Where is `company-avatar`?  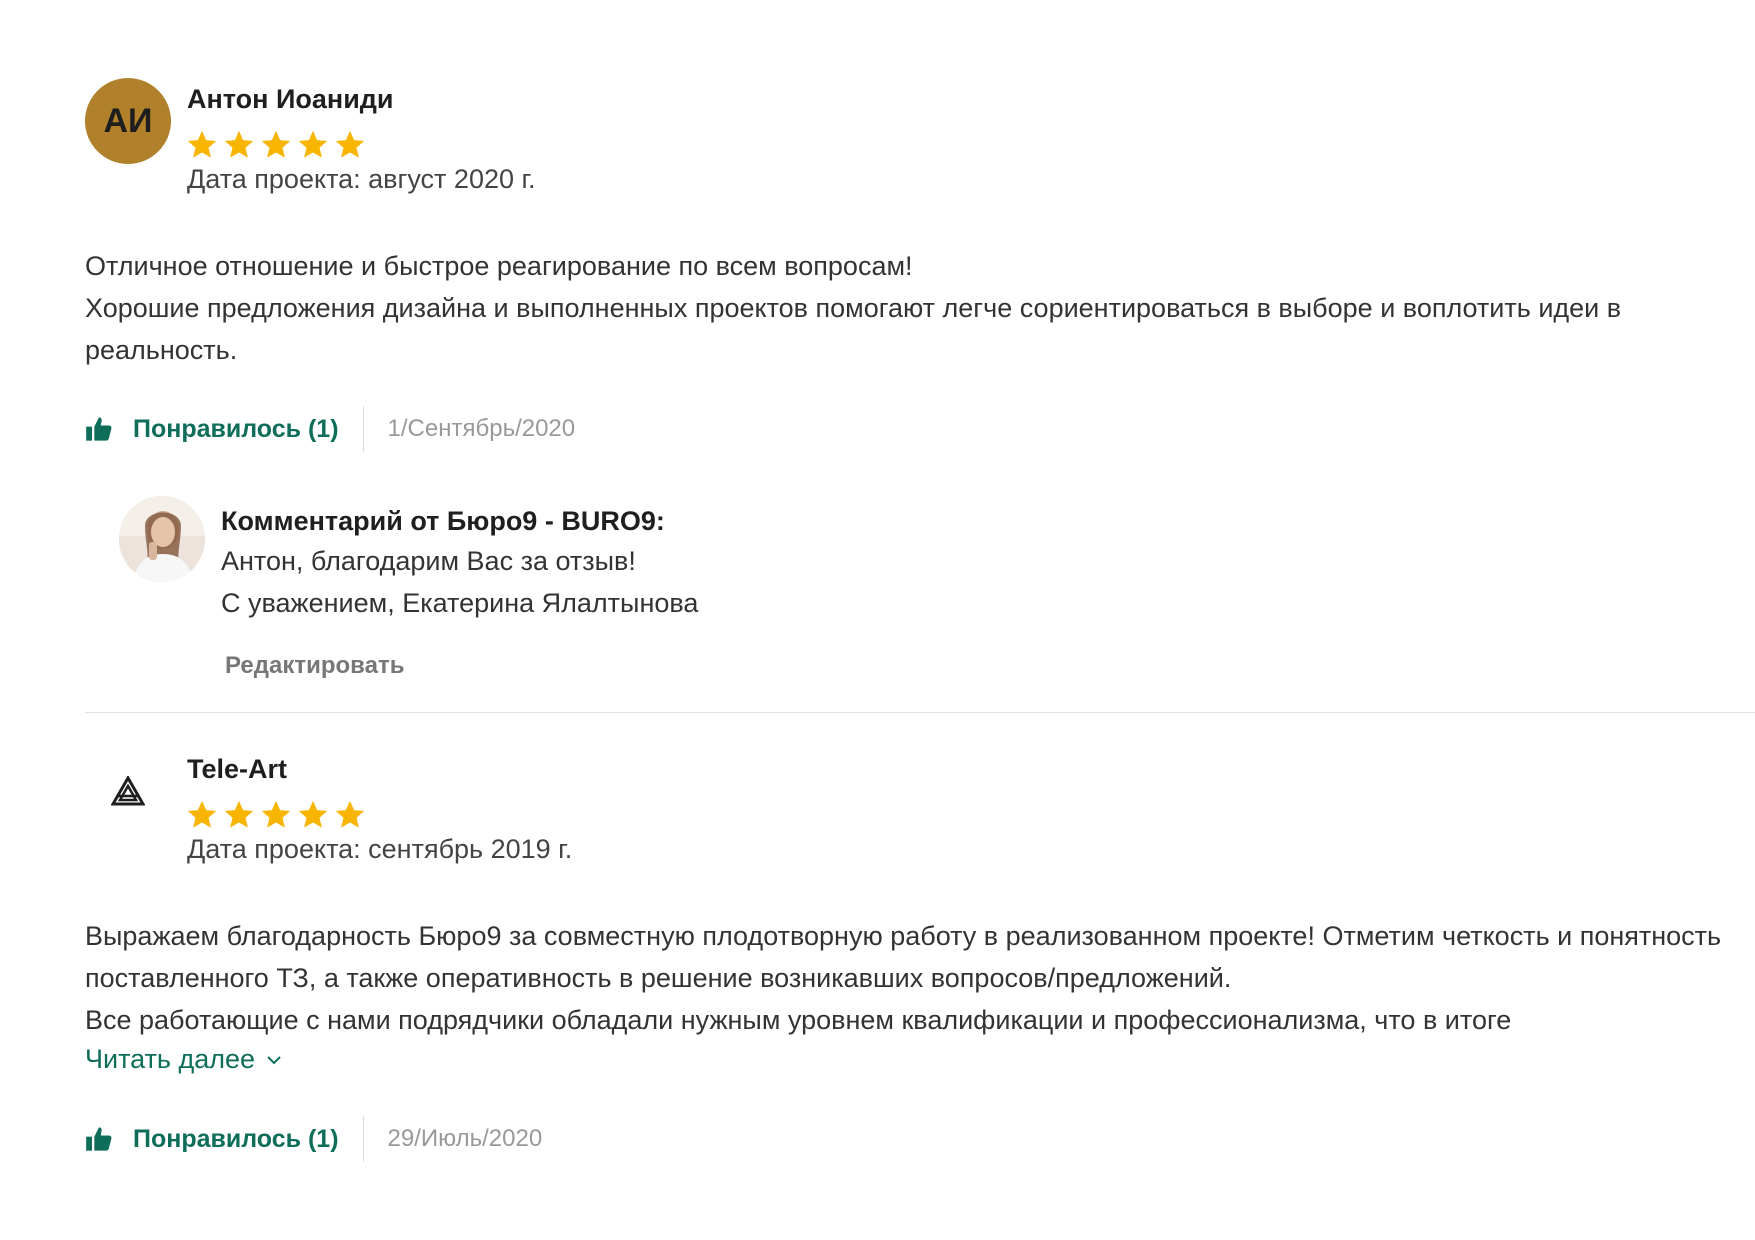
company-avatar is located at coordinates (162, 539).